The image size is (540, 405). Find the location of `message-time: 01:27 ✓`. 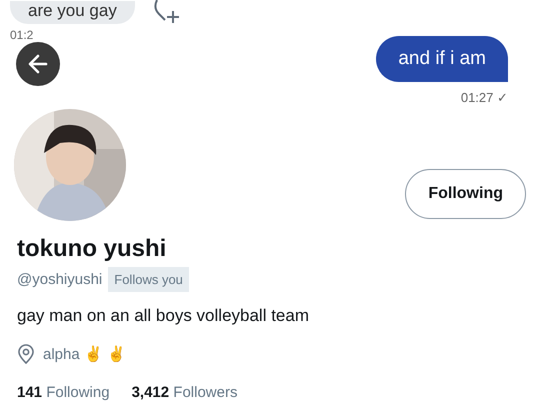

message-time: 01:27 ✓ is located at coordinates (484, 97).